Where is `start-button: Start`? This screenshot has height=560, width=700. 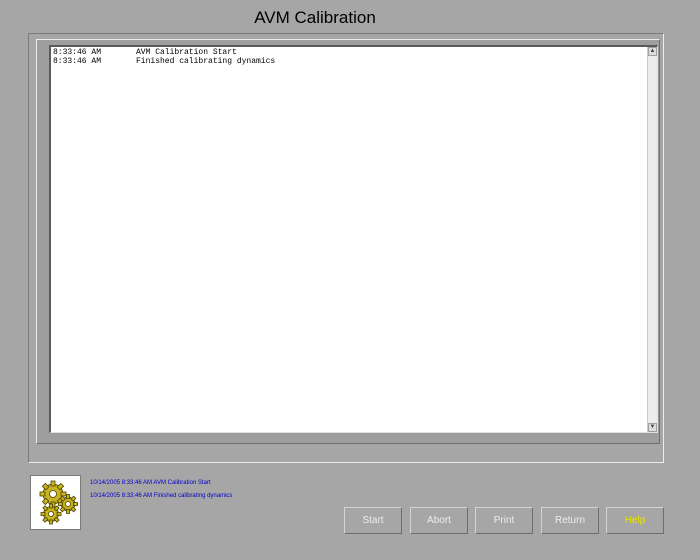
start-button: Start is located at coordinates (373, 520).